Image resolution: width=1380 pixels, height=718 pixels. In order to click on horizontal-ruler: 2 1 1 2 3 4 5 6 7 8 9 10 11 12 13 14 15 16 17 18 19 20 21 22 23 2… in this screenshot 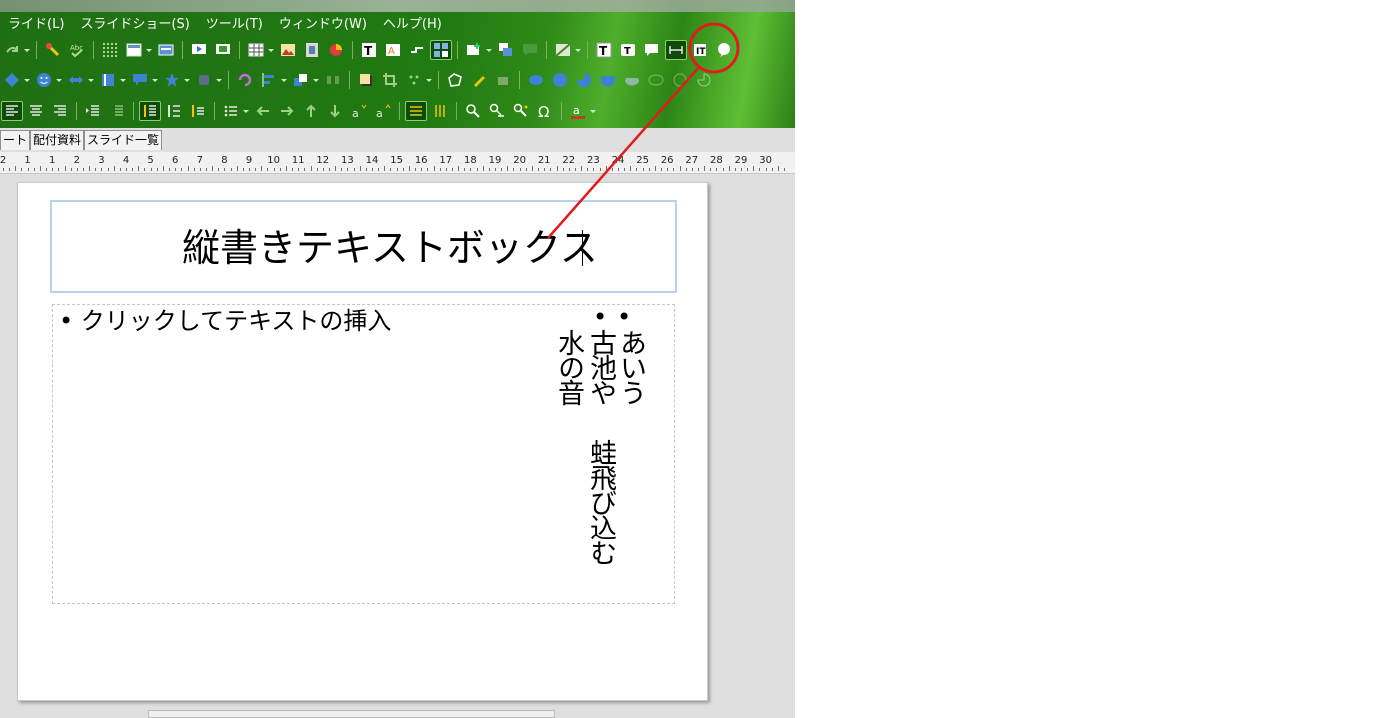, I will do `click(397, 163)`.